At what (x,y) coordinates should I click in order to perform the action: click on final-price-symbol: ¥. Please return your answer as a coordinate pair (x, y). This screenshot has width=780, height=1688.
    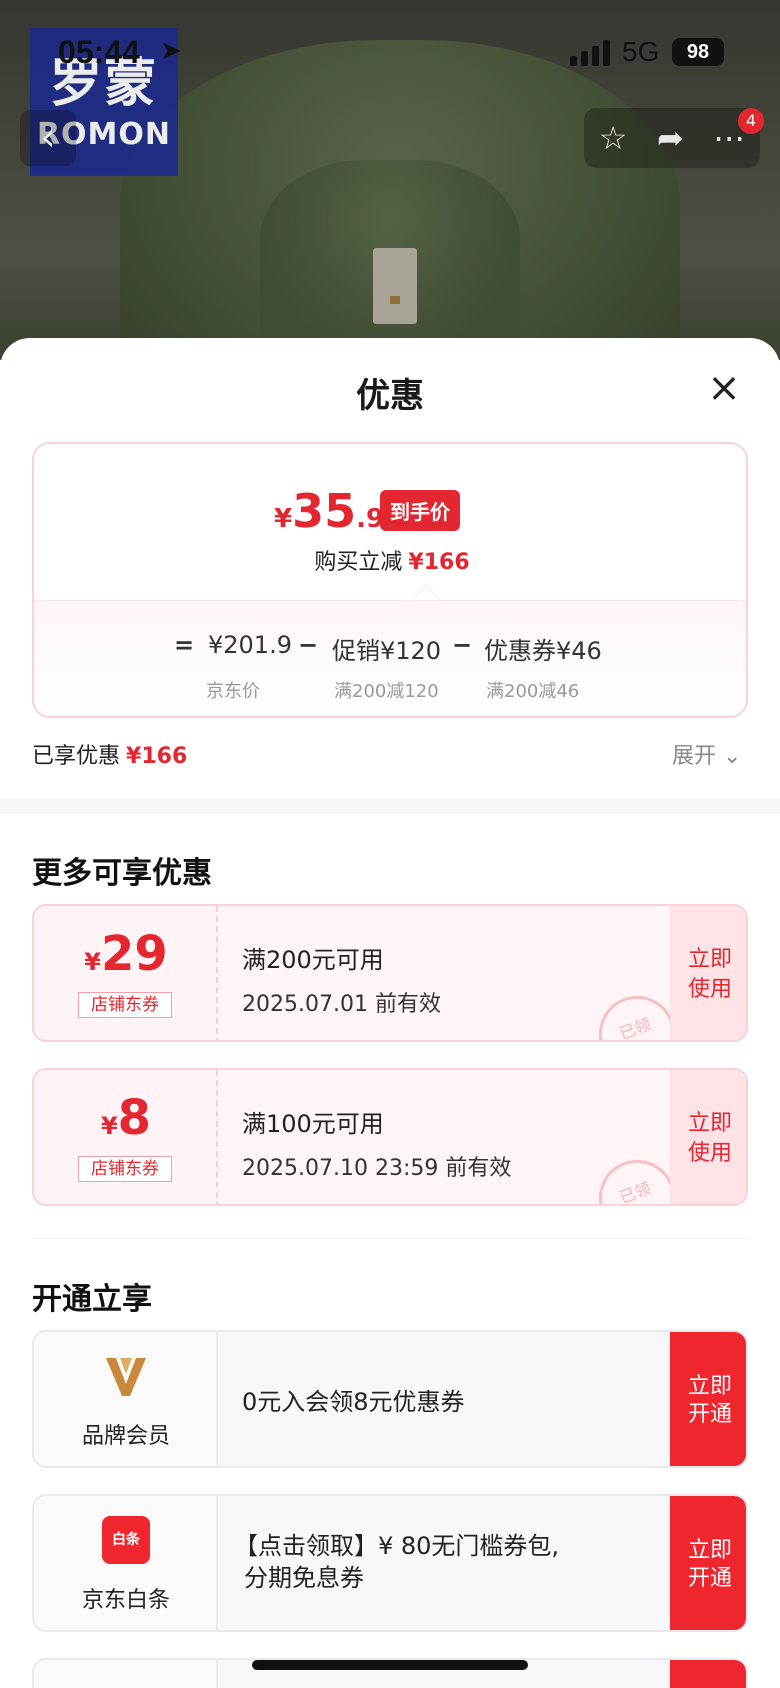
    Looking at the image, I should click on (283, 519).